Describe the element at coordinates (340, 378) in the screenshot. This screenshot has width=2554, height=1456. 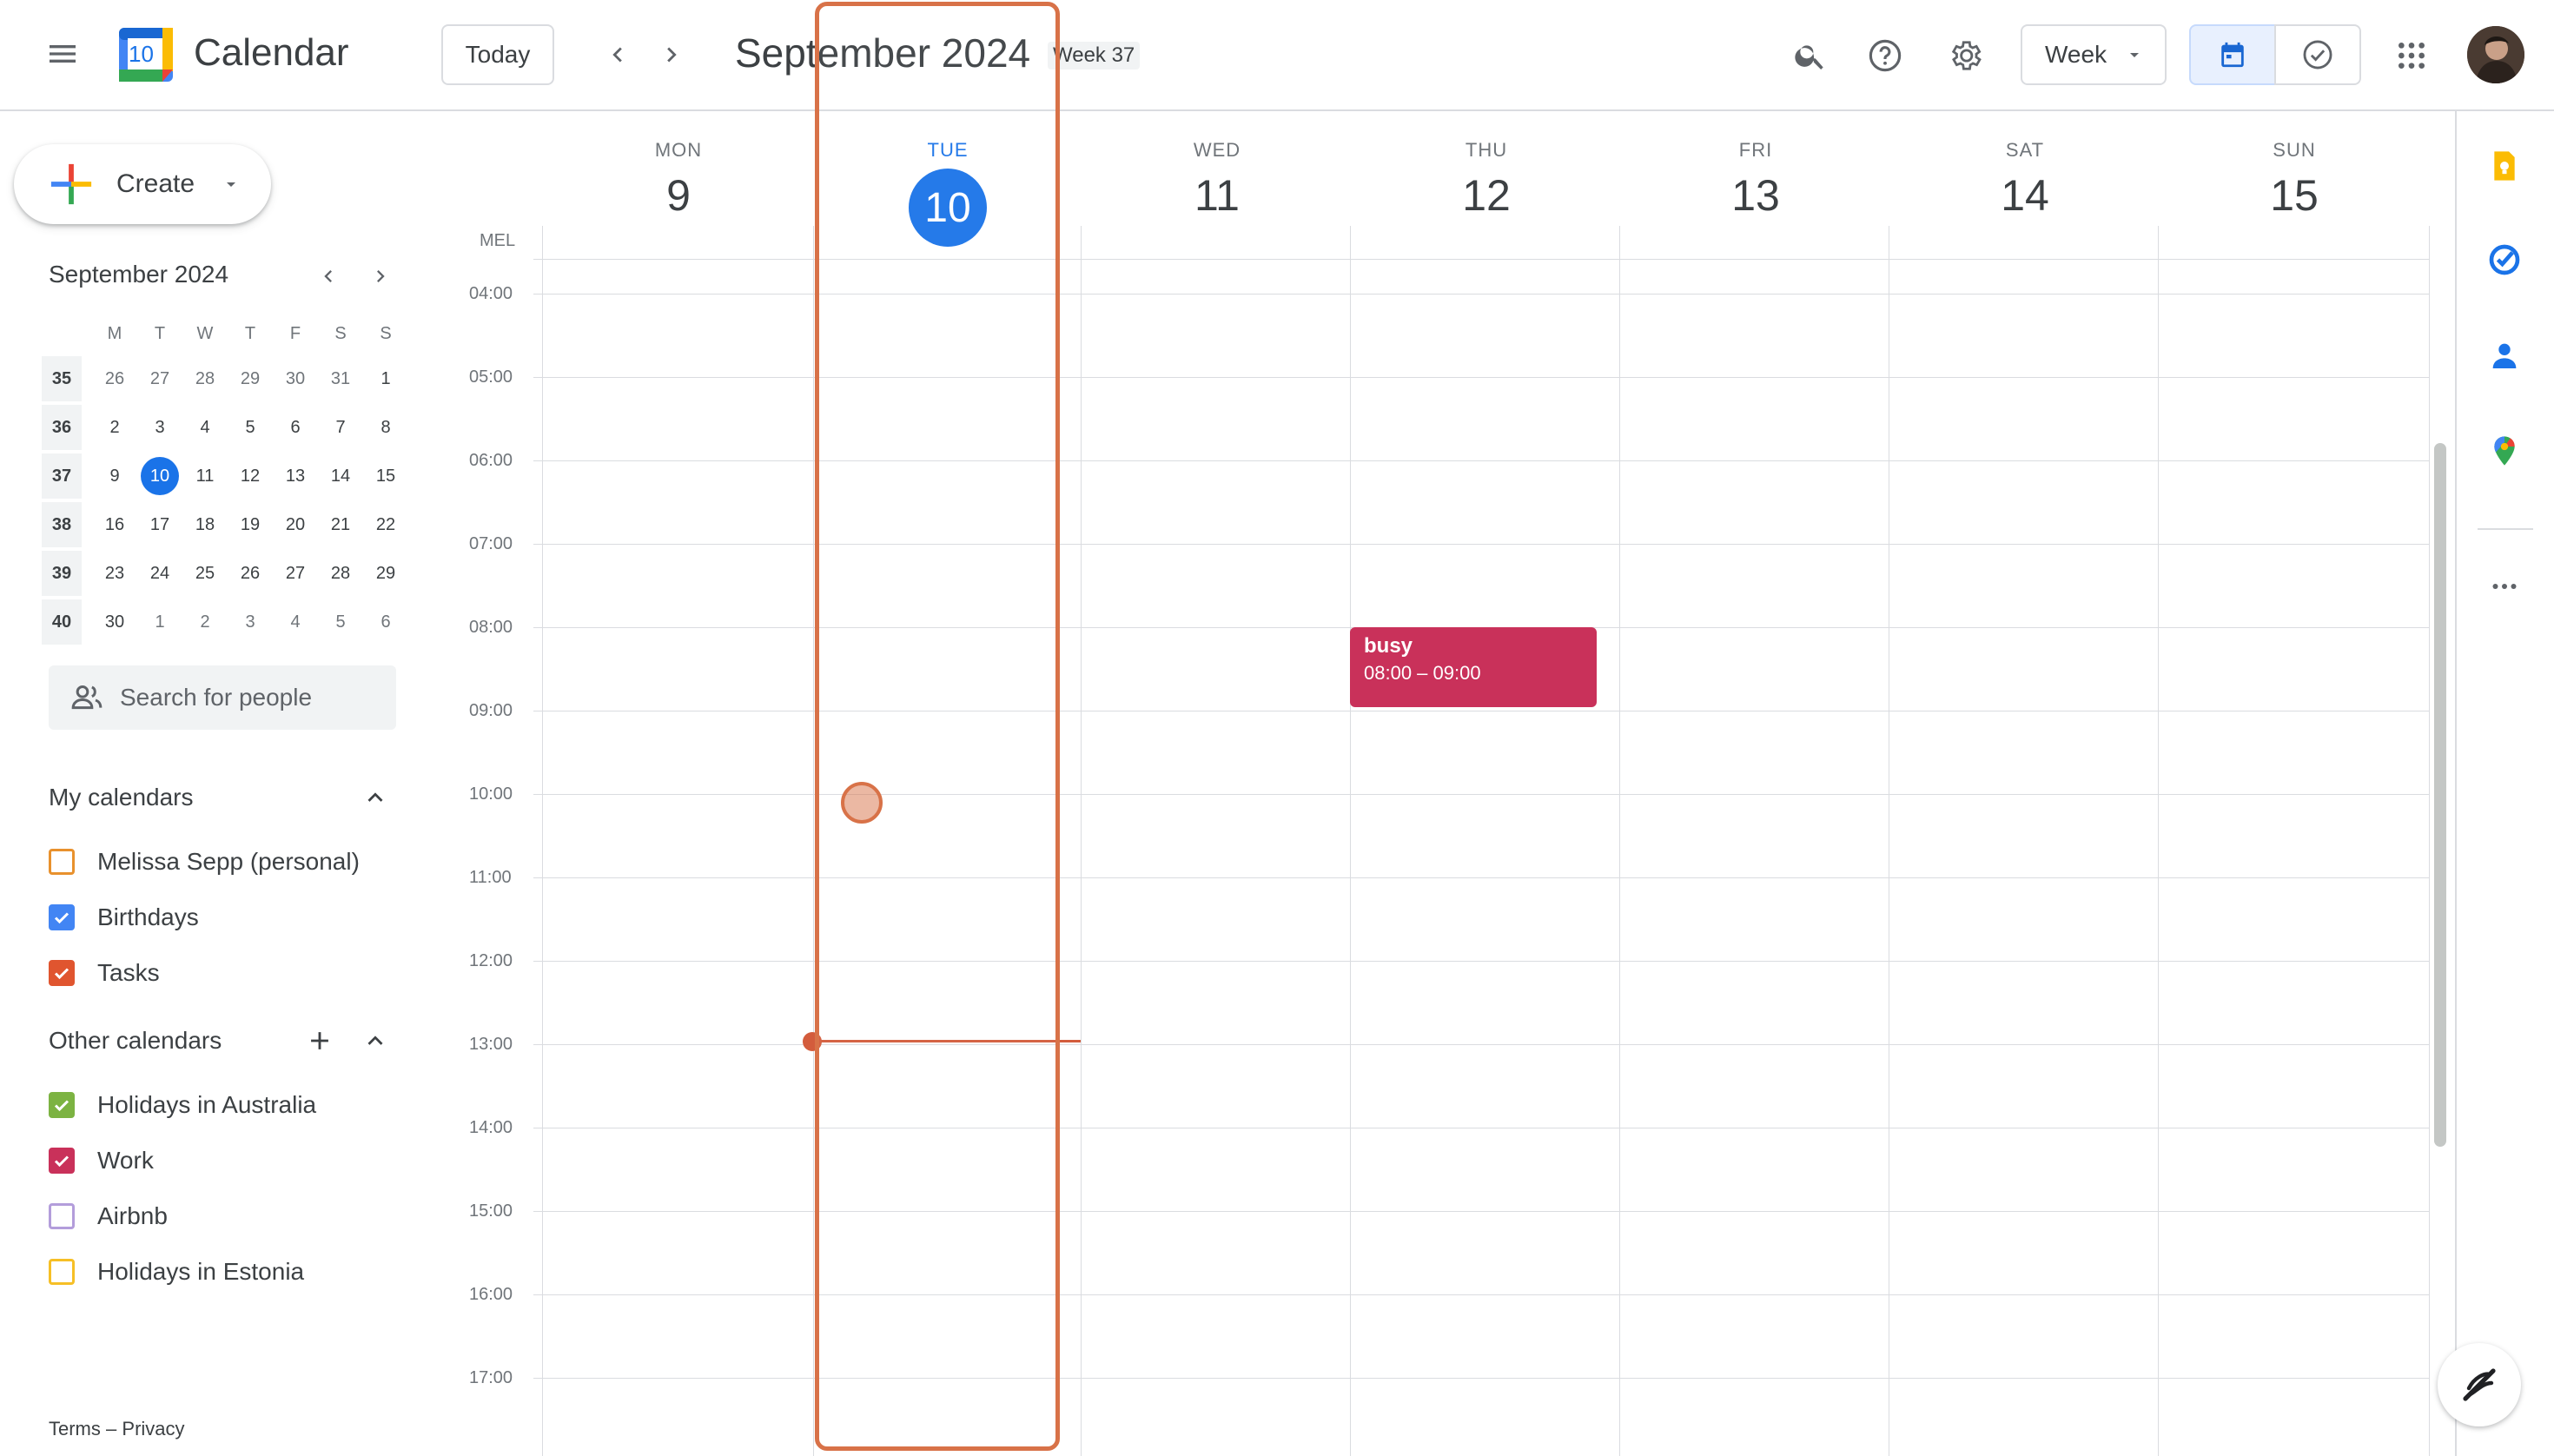
I see `mini-day: 31` at that location.